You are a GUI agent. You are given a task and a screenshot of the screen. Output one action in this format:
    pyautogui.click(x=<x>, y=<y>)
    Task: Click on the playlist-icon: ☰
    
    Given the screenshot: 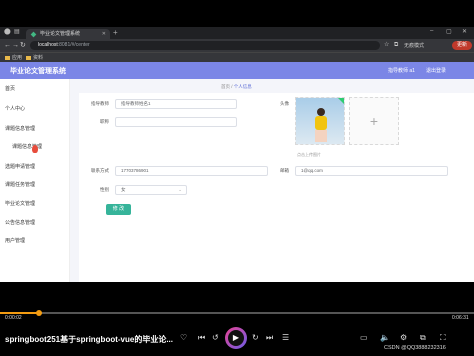 What is the action you would take?
    pyautogui.click(x=285, y=338)
    